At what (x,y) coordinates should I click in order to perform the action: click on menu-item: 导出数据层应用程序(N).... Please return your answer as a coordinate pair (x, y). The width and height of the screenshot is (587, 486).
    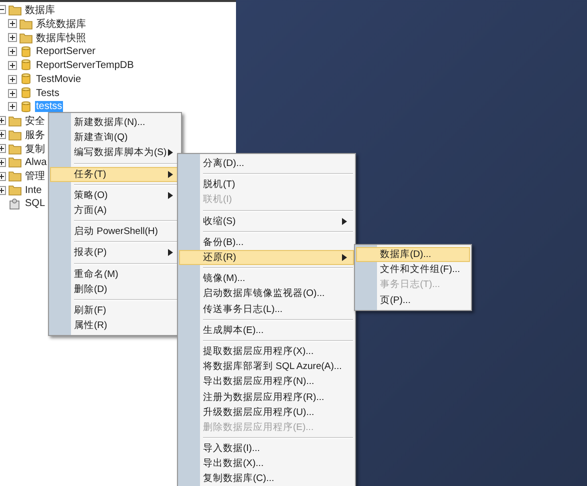
    Looking at the image, I should click on (266, 382).